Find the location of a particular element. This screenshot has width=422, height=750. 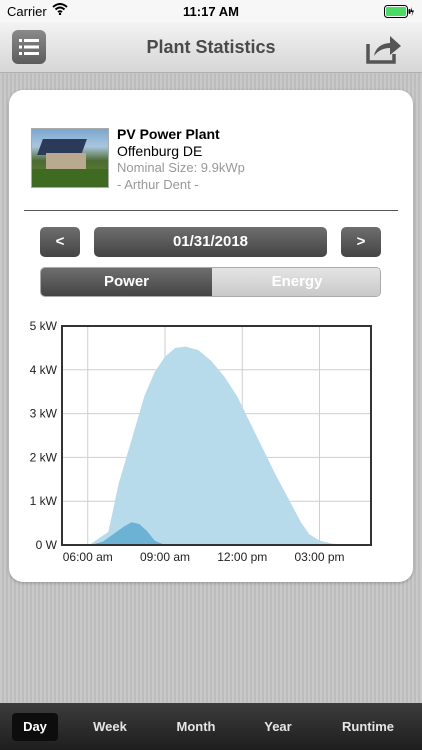

share-button is located at coordinates (384, 48).